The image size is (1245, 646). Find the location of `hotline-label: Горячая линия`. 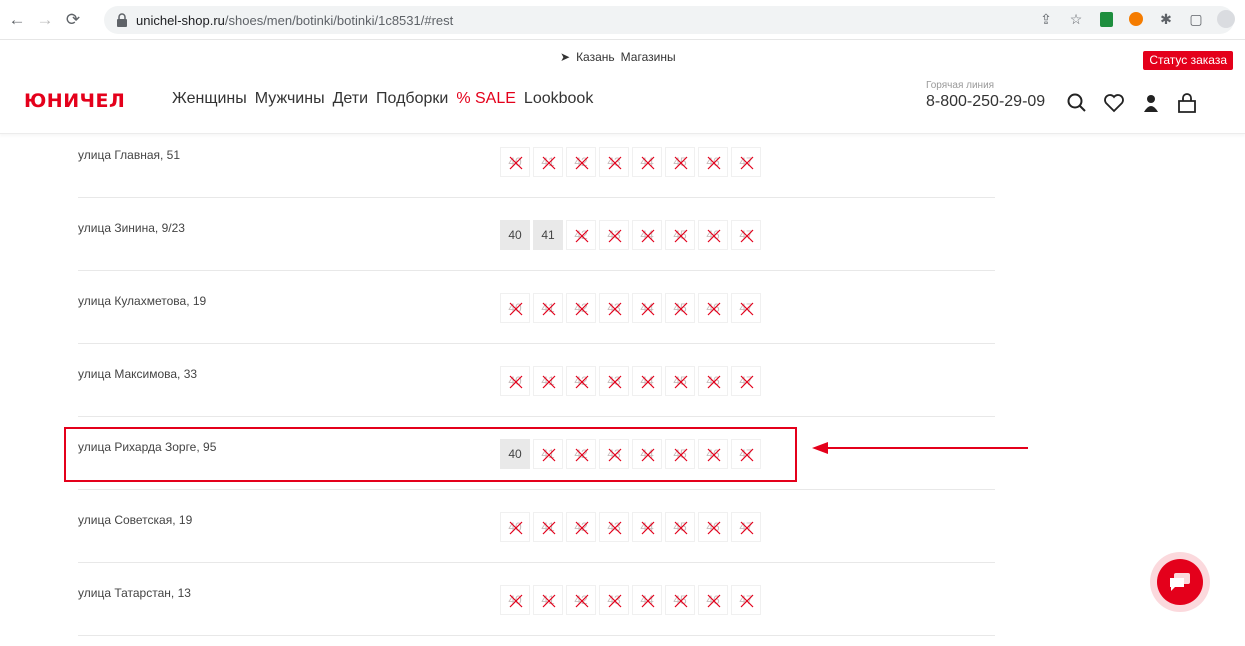

hotline-label: Горячая линия is located at coordinates (960, 85).